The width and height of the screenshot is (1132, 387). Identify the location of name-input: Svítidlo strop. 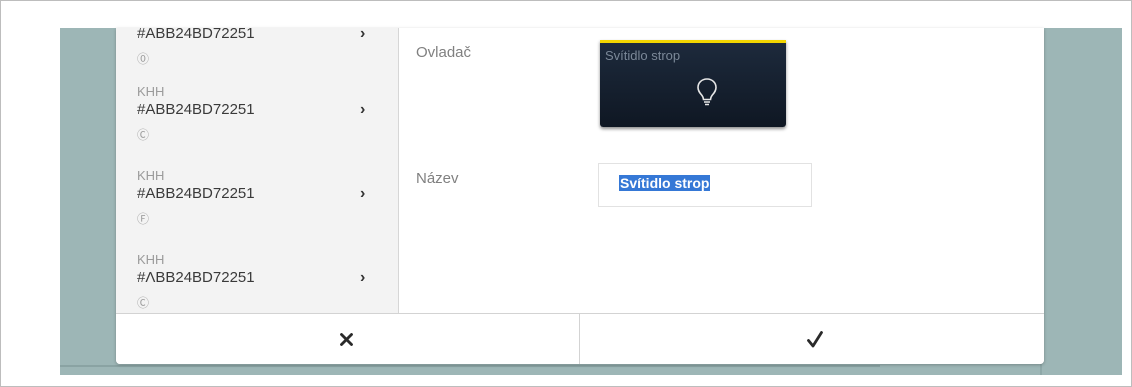
(705, 185).